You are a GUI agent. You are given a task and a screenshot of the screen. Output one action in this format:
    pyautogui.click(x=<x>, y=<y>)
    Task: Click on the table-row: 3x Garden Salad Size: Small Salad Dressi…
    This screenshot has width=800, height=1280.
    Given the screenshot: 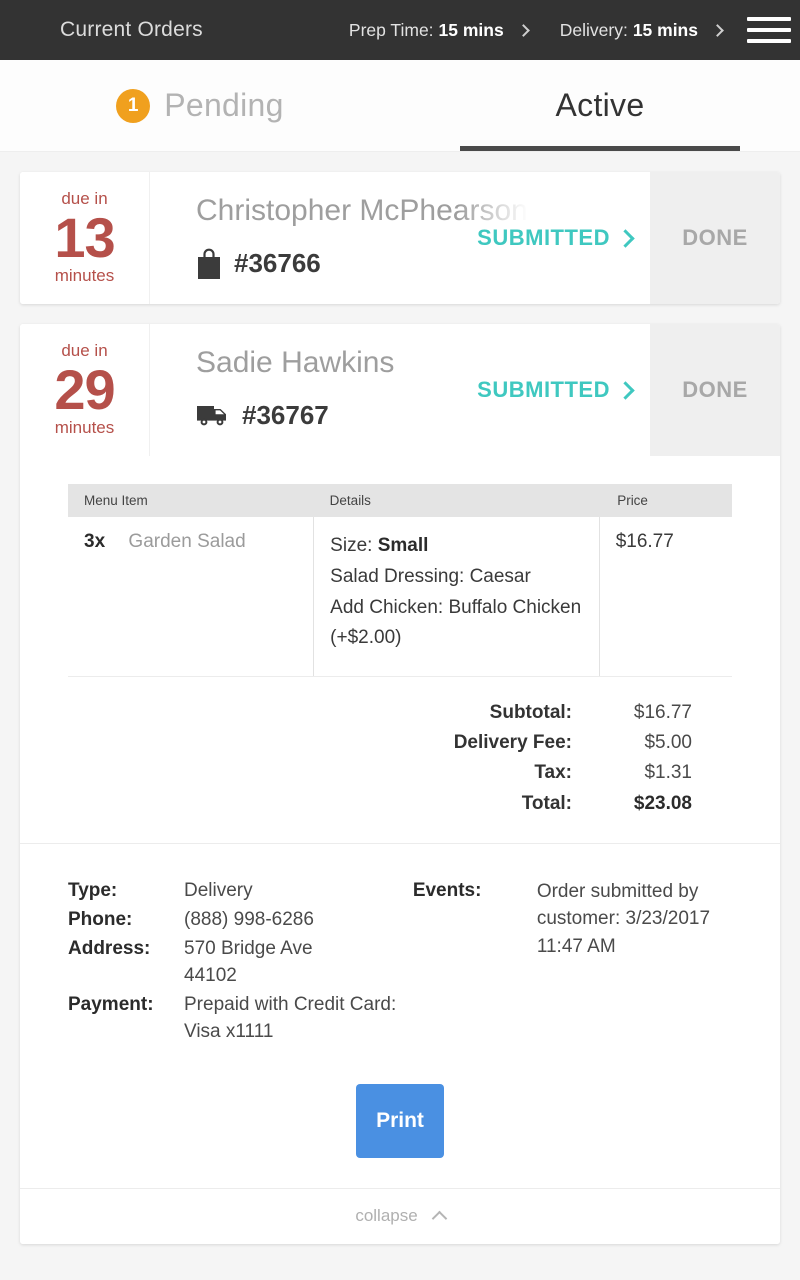 What is the action you would take?
    pyautogui.click(x=400, y=597)
    